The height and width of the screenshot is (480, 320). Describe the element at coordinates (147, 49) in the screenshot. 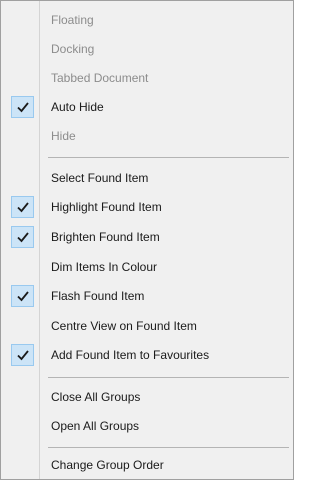

I see `menu-item-docking: Docking` at that location.